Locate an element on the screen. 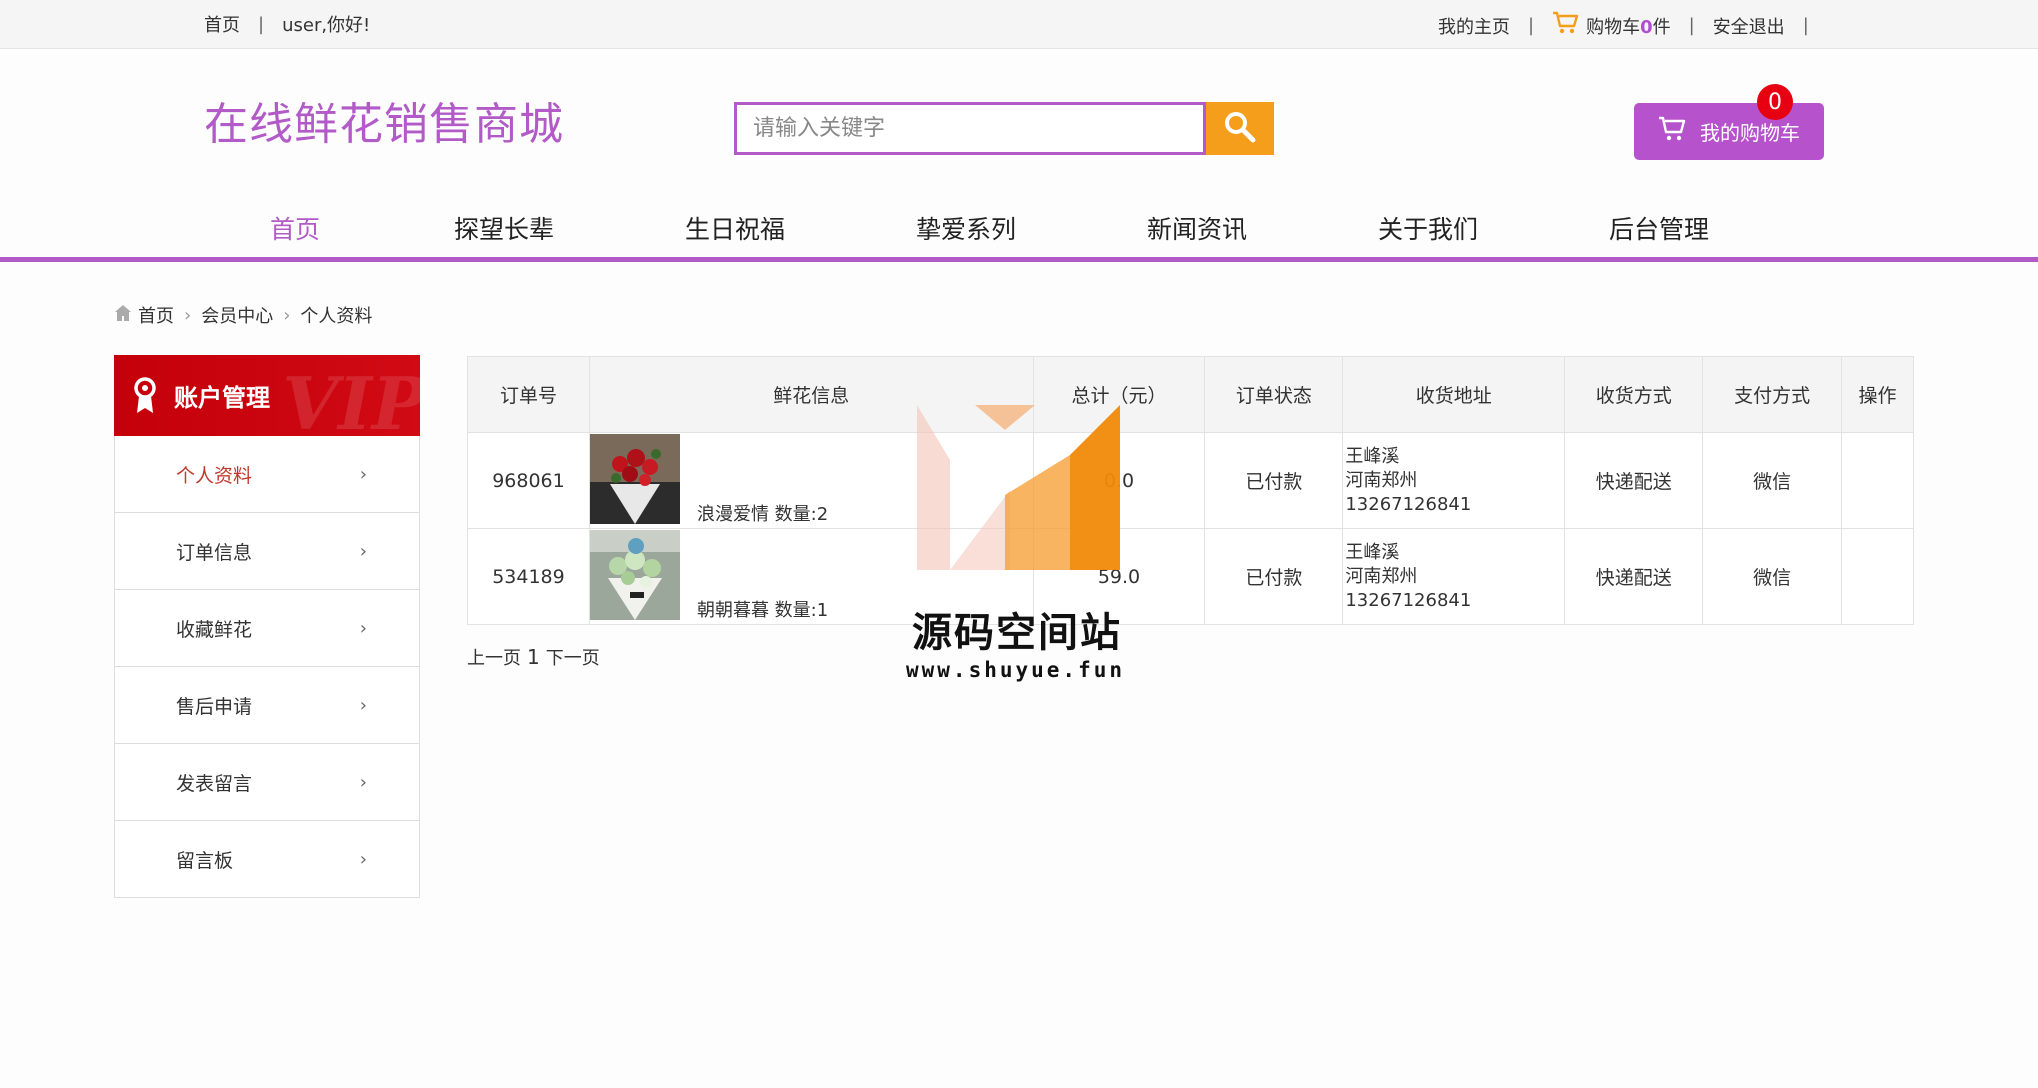 This screenshot has height=1088, width=2038. order-id: 968061 is located at coordinates (528, 480).